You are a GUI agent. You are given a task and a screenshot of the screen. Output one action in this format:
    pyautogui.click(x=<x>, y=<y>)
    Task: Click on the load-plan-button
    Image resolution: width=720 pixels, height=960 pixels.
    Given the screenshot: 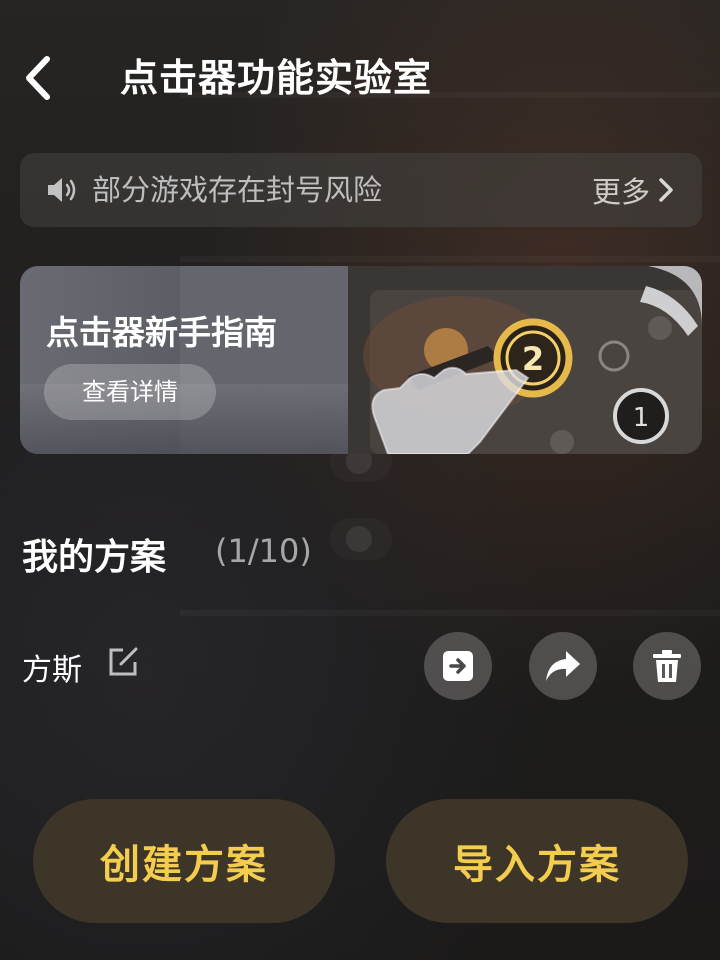 What is the action you would take?
    pyautogui.click(x=458, y=666)
    